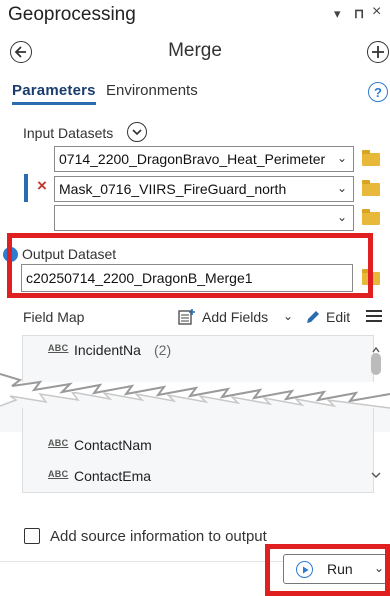  Describe the element at coordinates (313, 317) in the screenshot. I see `edit-pencil-icon` at that location.